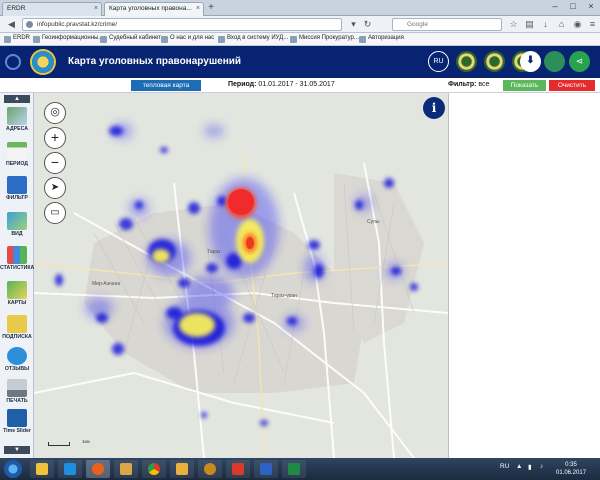  I want to click on scroll-down-icon: ▼, so click(17, 450).